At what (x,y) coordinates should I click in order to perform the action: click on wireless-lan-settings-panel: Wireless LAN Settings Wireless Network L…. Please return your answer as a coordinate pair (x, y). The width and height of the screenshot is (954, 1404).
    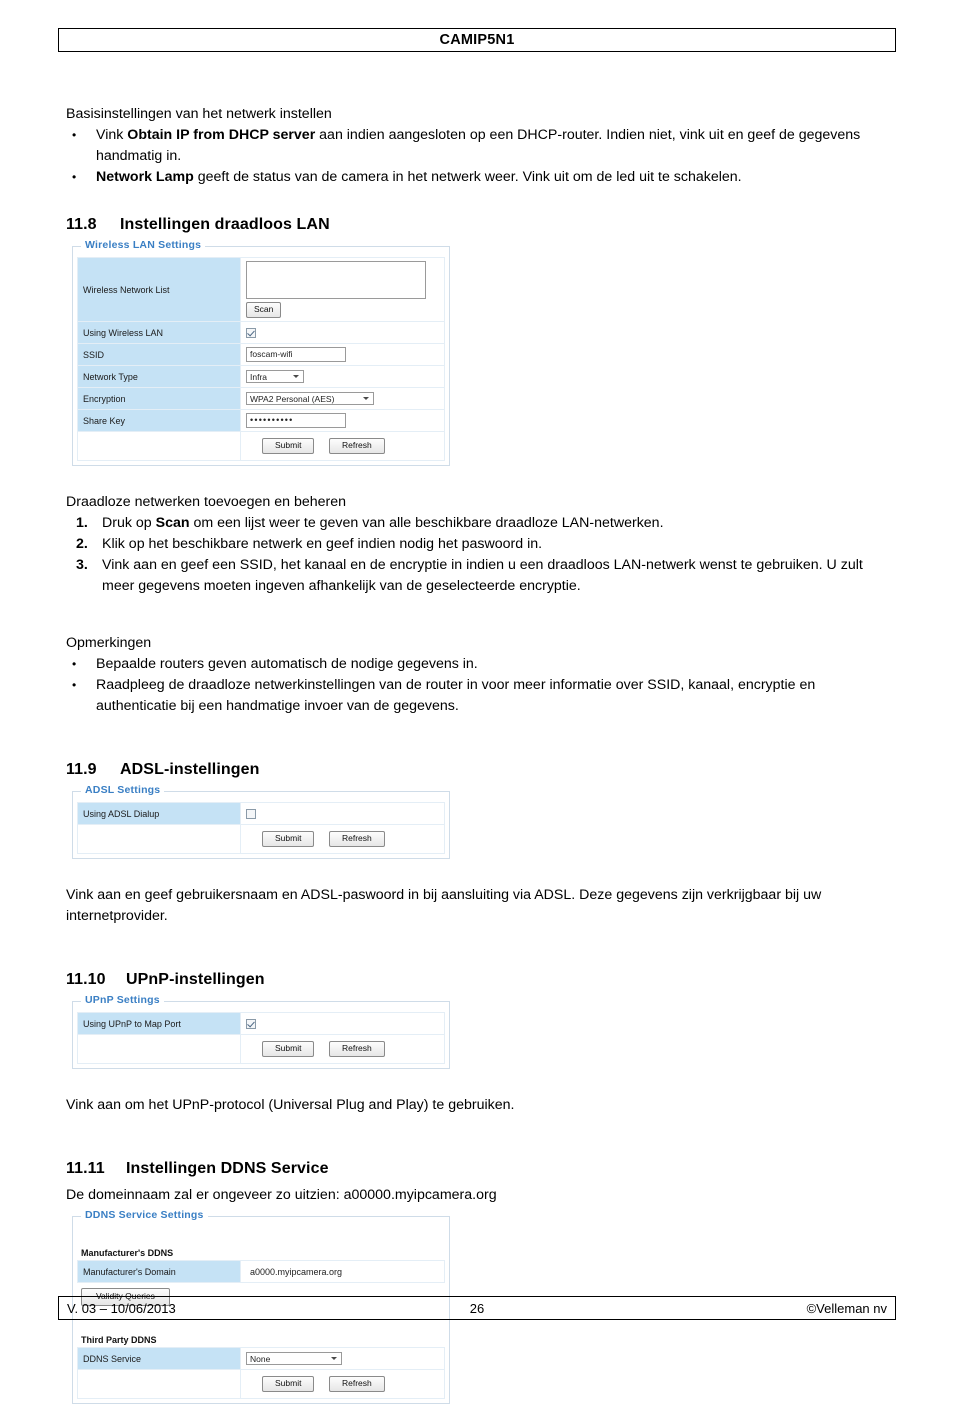
    Looking at the image, I should click on (261, 352).